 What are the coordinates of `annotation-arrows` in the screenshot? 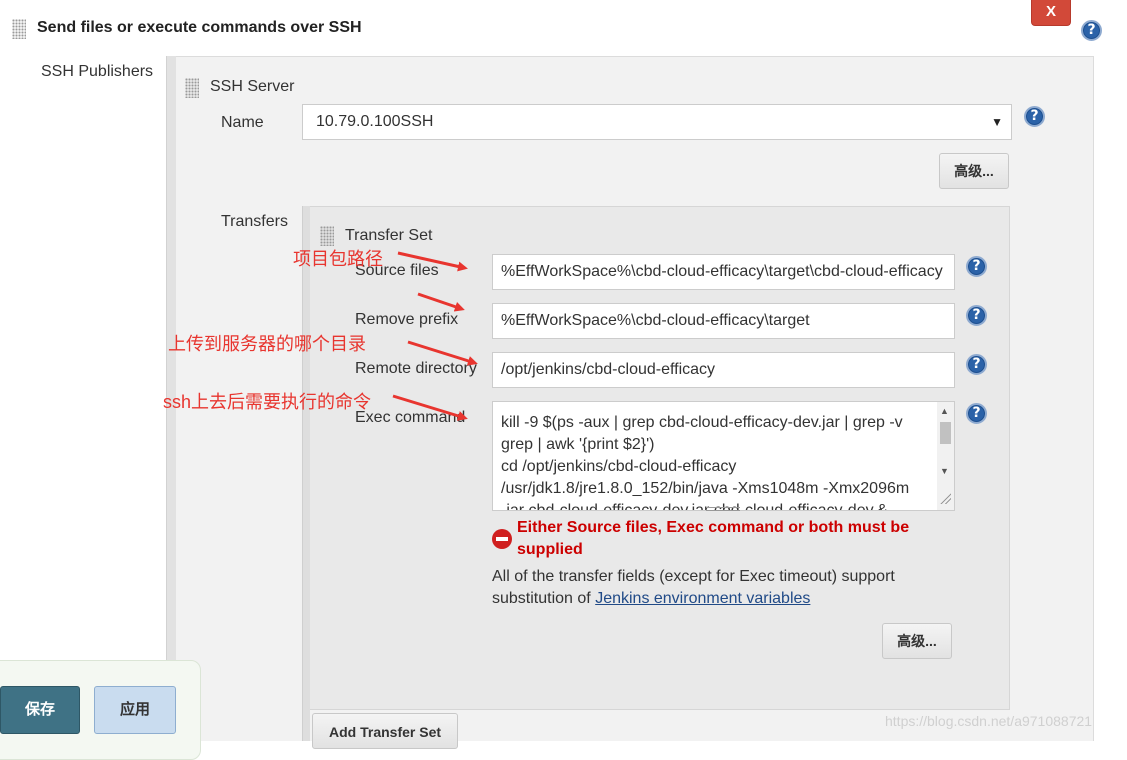 It's located at (435, 336).